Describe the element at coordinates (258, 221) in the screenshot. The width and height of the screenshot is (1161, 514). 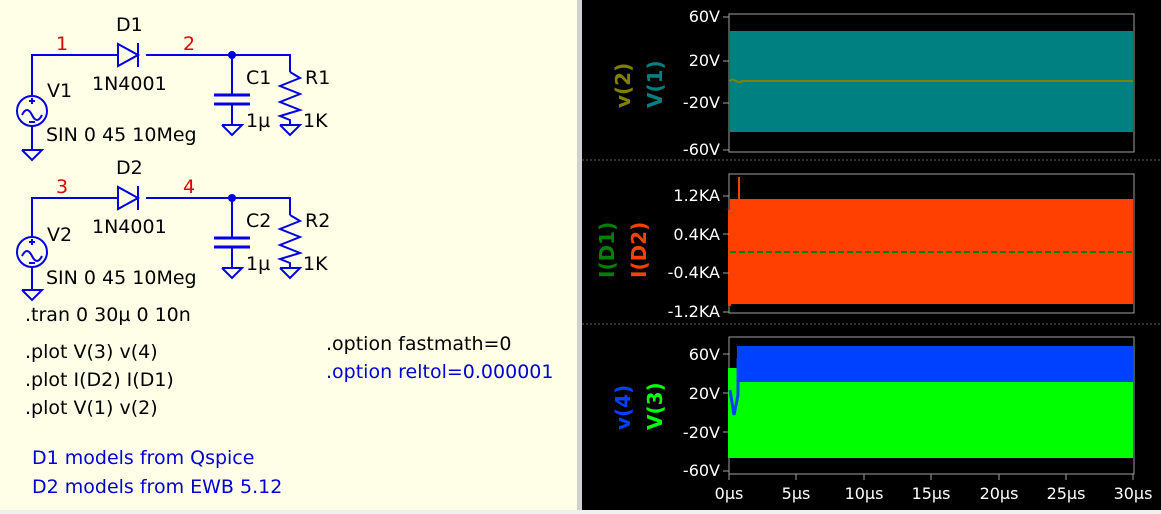
I see `capacitor-ref-label: C2` at that location.